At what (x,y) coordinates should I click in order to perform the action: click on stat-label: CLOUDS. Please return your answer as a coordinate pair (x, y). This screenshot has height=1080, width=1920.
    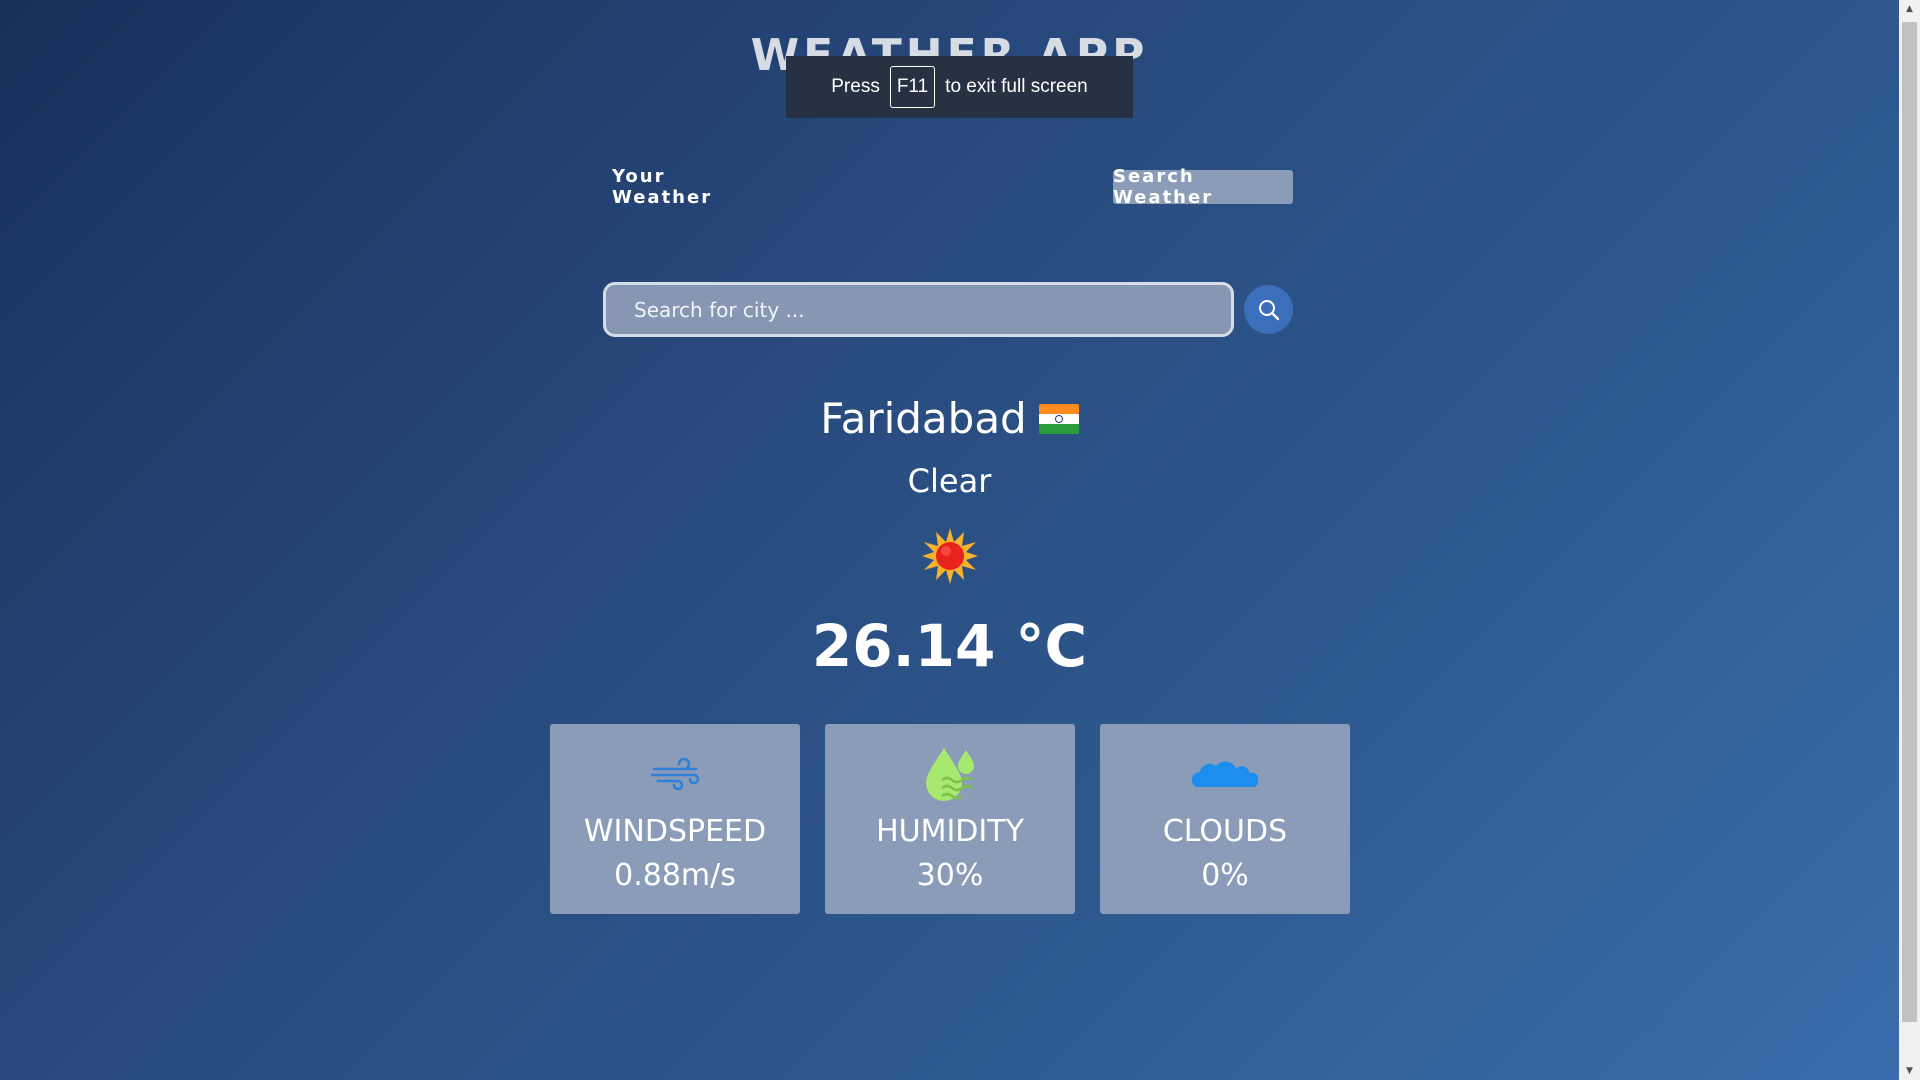
    Looking at the image, I should click on (1225, 831).